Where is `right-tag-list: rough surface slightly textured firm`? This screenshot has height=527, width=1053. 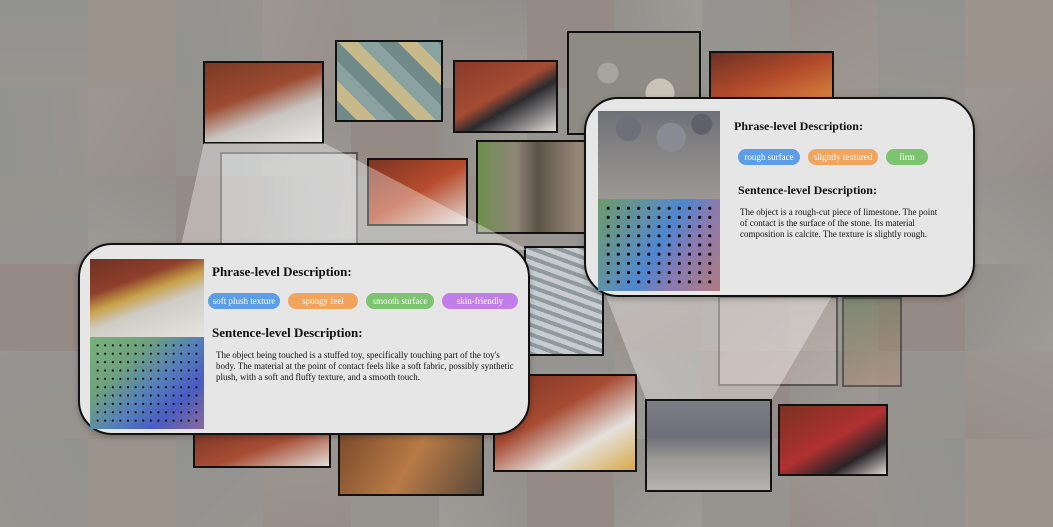 right-tag-list: rough surface slightly textured firm is located at coordinates (833, 157).